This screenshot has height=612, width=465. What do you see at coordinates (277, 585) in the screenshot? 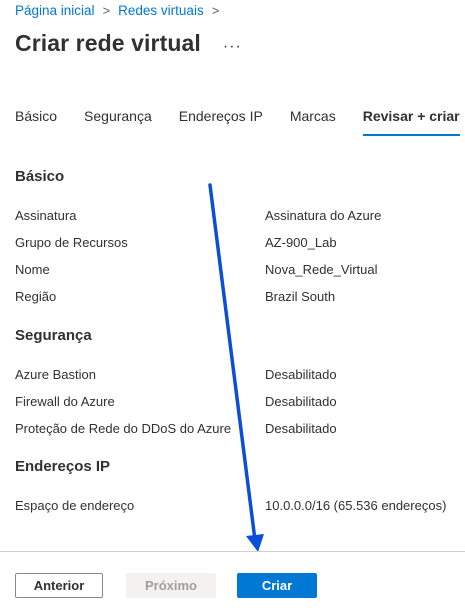
I see `create-button: Criar` at bounding box center [277, 585].